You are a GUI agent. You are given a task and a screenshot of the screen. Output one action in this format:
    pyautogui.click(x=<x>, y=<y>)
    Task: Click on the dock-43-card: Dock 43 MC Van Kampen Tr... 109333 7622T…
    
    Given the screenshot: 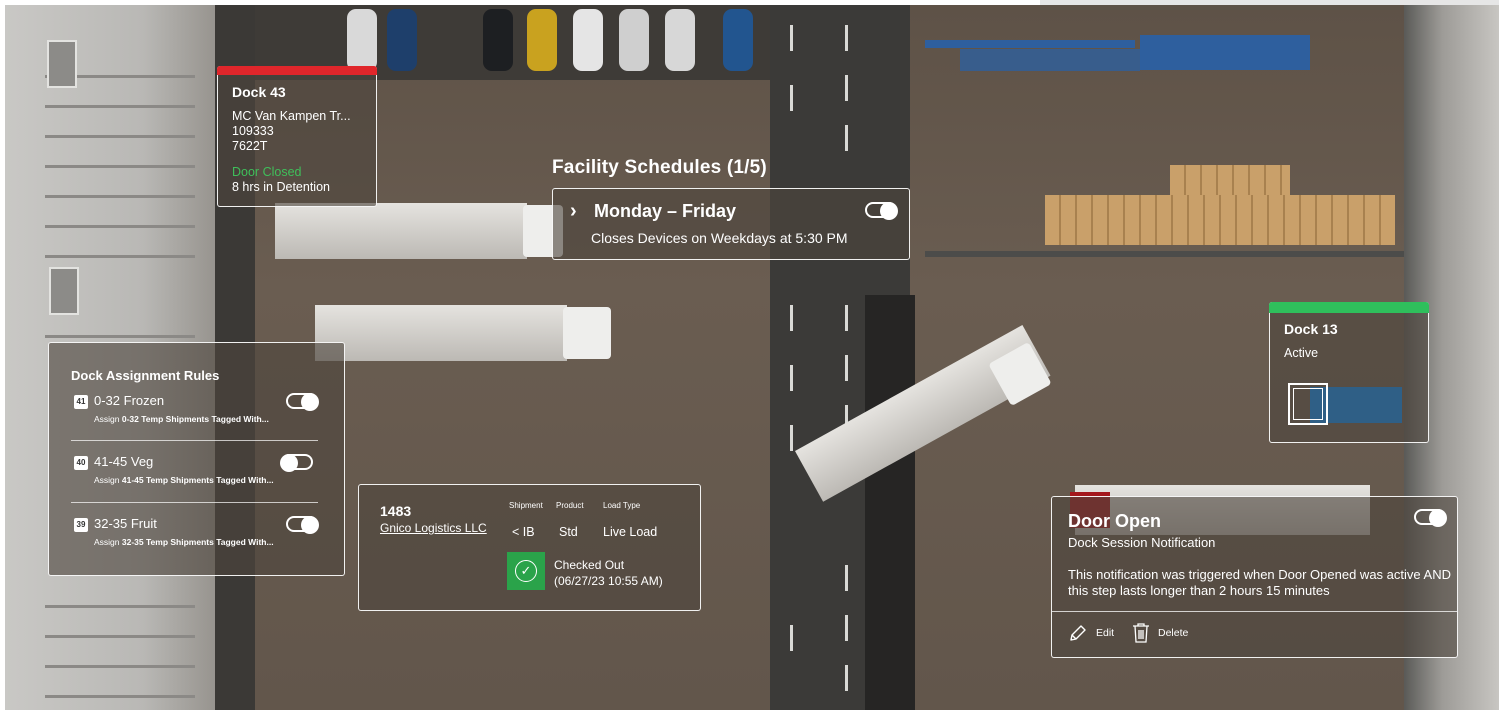 What is the action you would take?
    pyautogui.click(x=297, y=136)
    